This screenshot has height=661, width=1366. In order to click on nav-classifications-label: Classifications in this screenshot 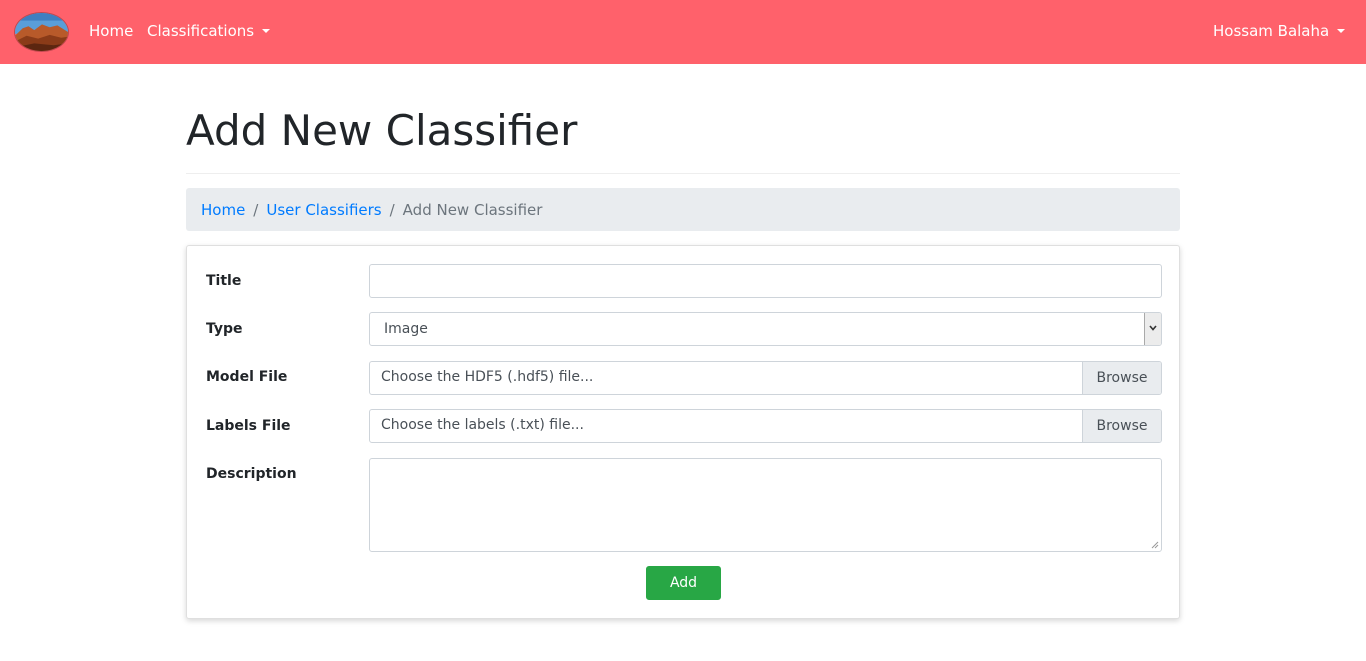, I will do `click(201, 31)`.